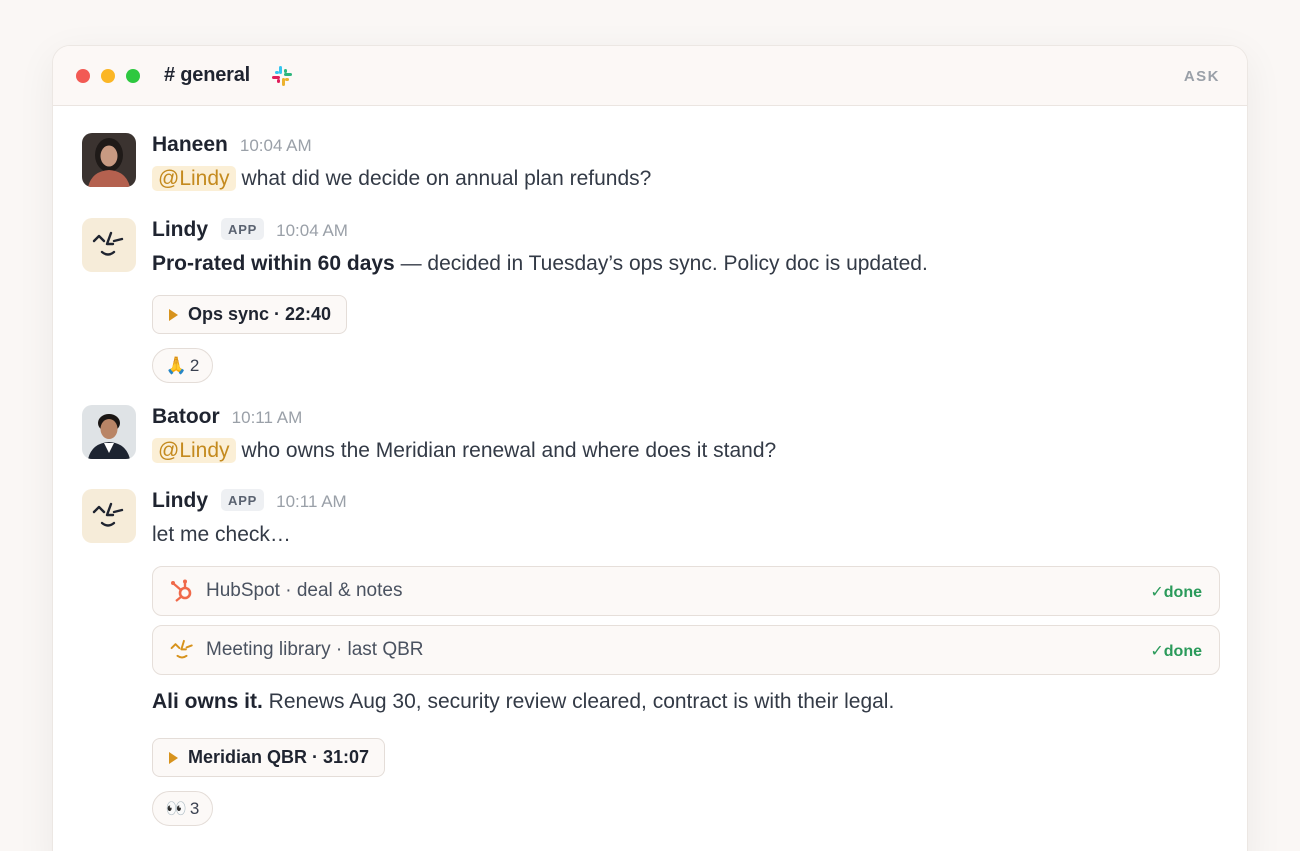 This screenshot has width=1300, height=851. What do you see at coordinates (186, 417) in the screenshot?
I see `sender-name: Batoor` at bounding box center [186, 417].